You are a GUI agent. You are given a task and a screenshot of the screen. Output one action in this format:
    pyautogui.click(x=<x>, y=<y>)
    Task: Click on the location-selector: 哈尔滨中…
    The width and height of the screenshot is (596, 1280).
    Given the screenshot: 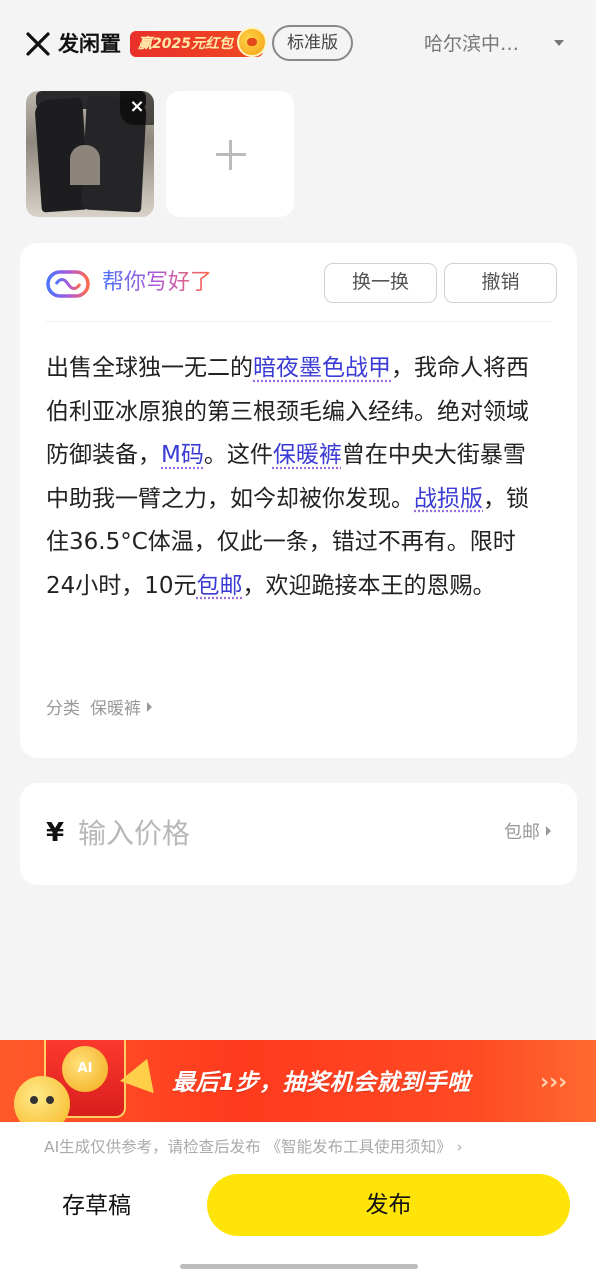 What is the action you would take?
    pyautogui.click(x=471, y=44)
    